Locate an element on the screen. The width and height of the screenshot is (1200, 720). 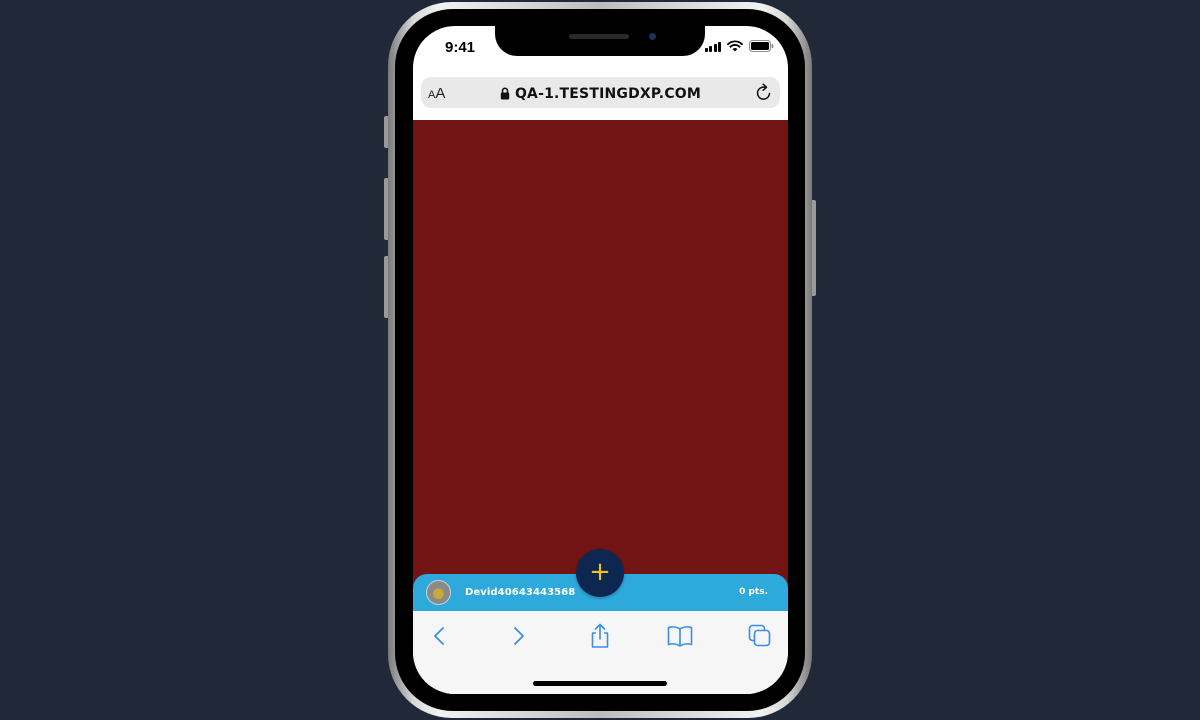
back-icon is located at coordinates (439, 636).